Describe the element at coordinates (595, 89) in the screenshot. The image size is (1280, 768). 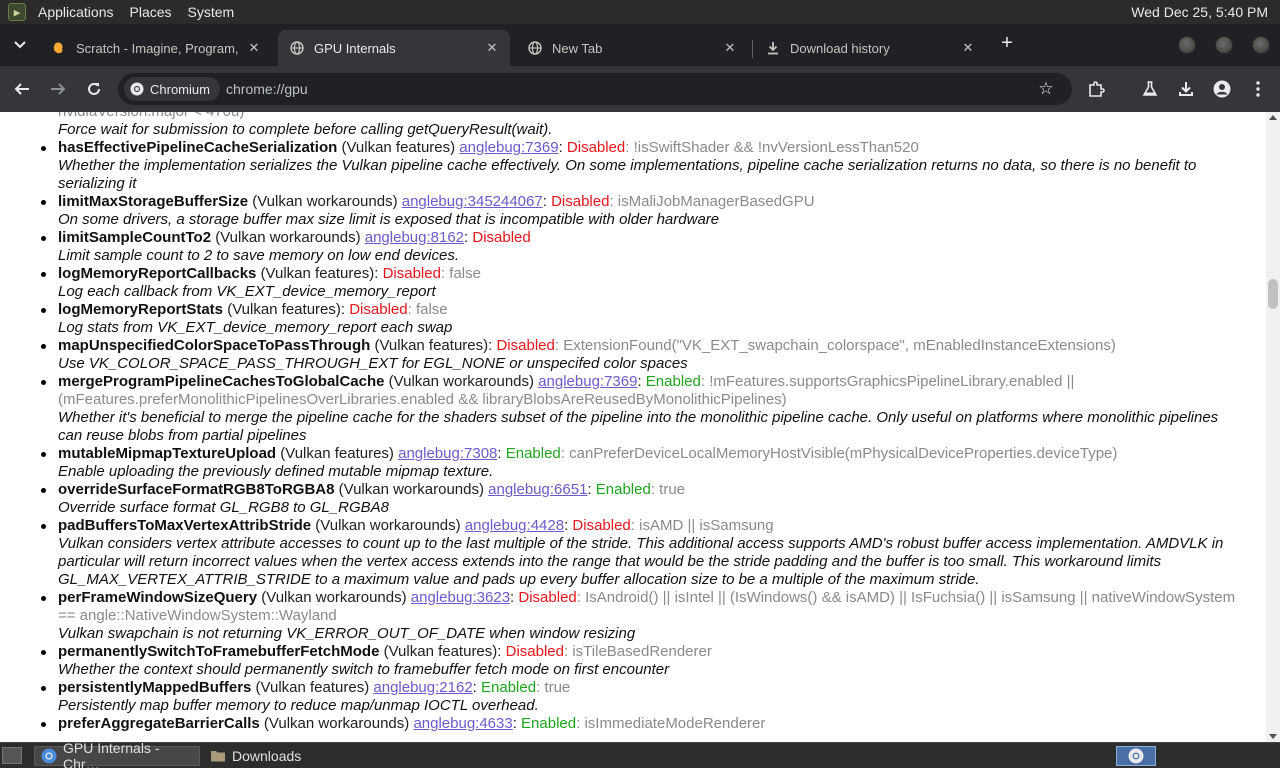
I see `address-bar: Chromium chrome://gpu ☆` at that location.